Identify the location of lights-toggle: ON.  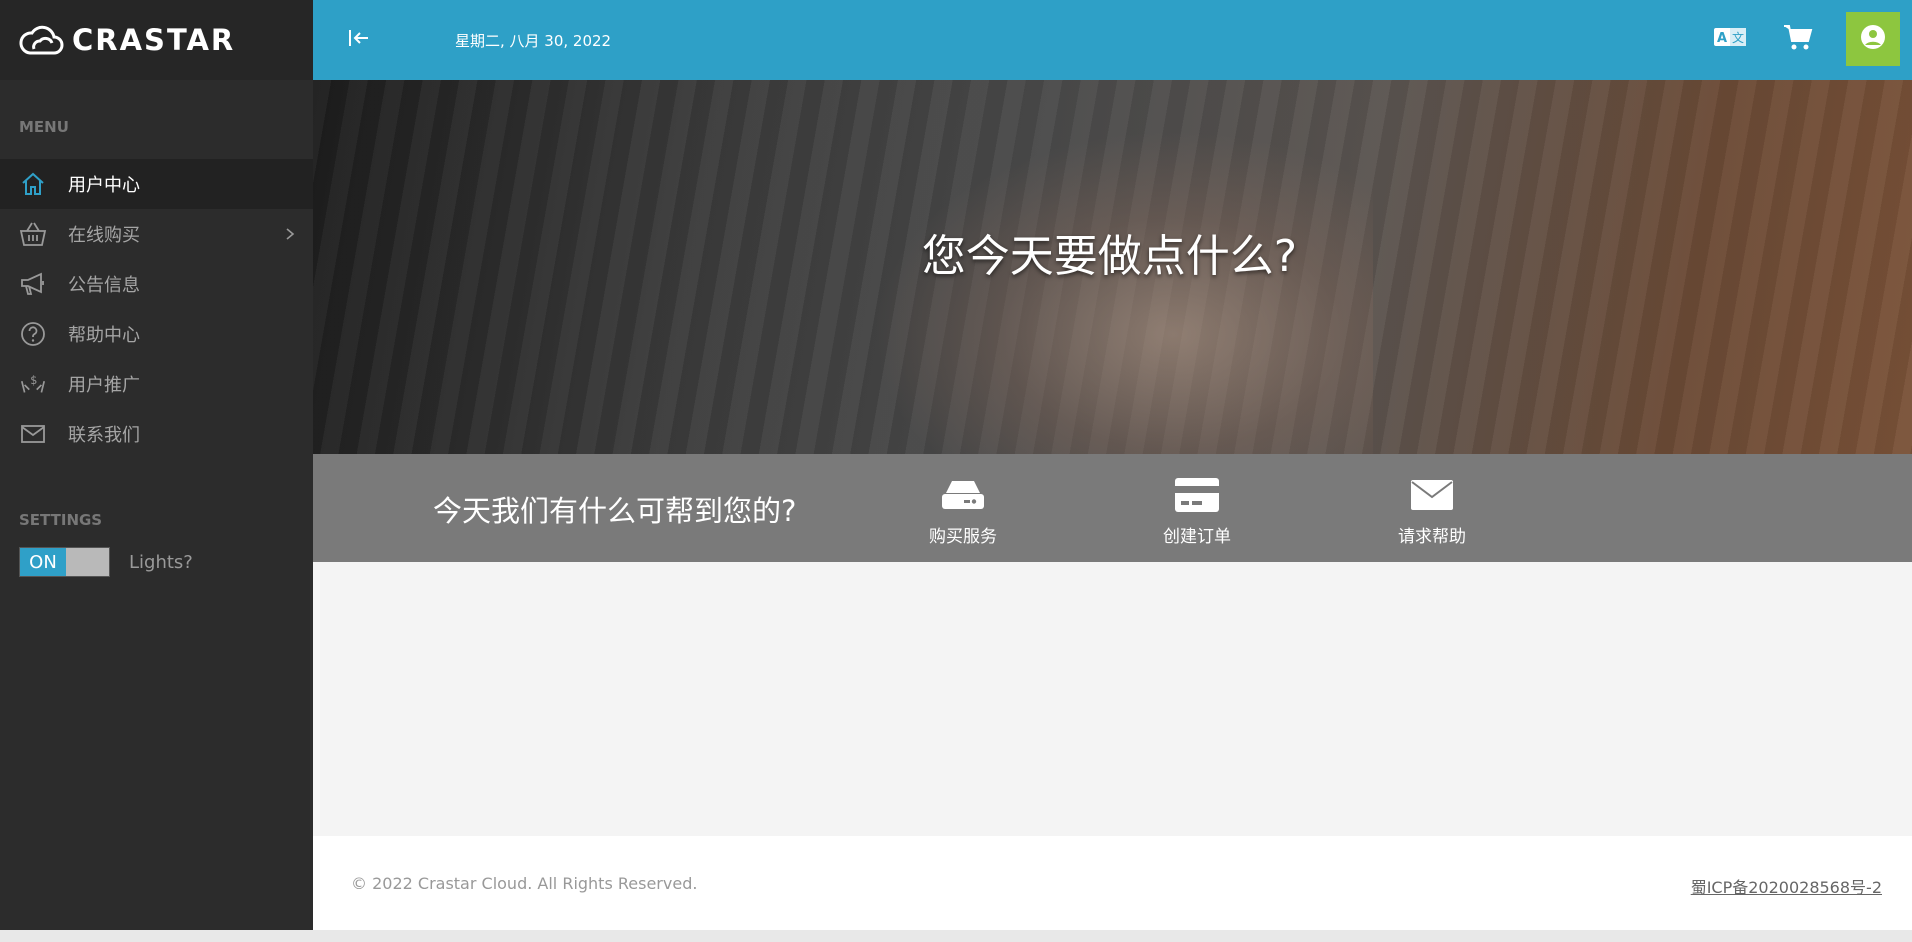
(64, 562).